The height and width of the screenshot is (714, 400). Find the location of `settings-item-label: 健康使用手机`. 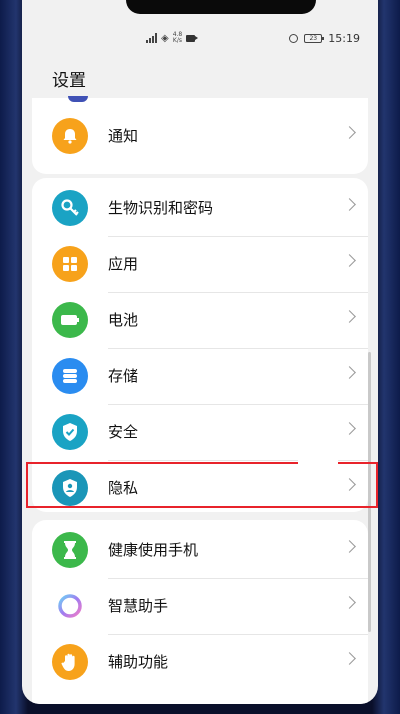

settings-item-label: 健康使用手机 is located at coordinates (153, 550).